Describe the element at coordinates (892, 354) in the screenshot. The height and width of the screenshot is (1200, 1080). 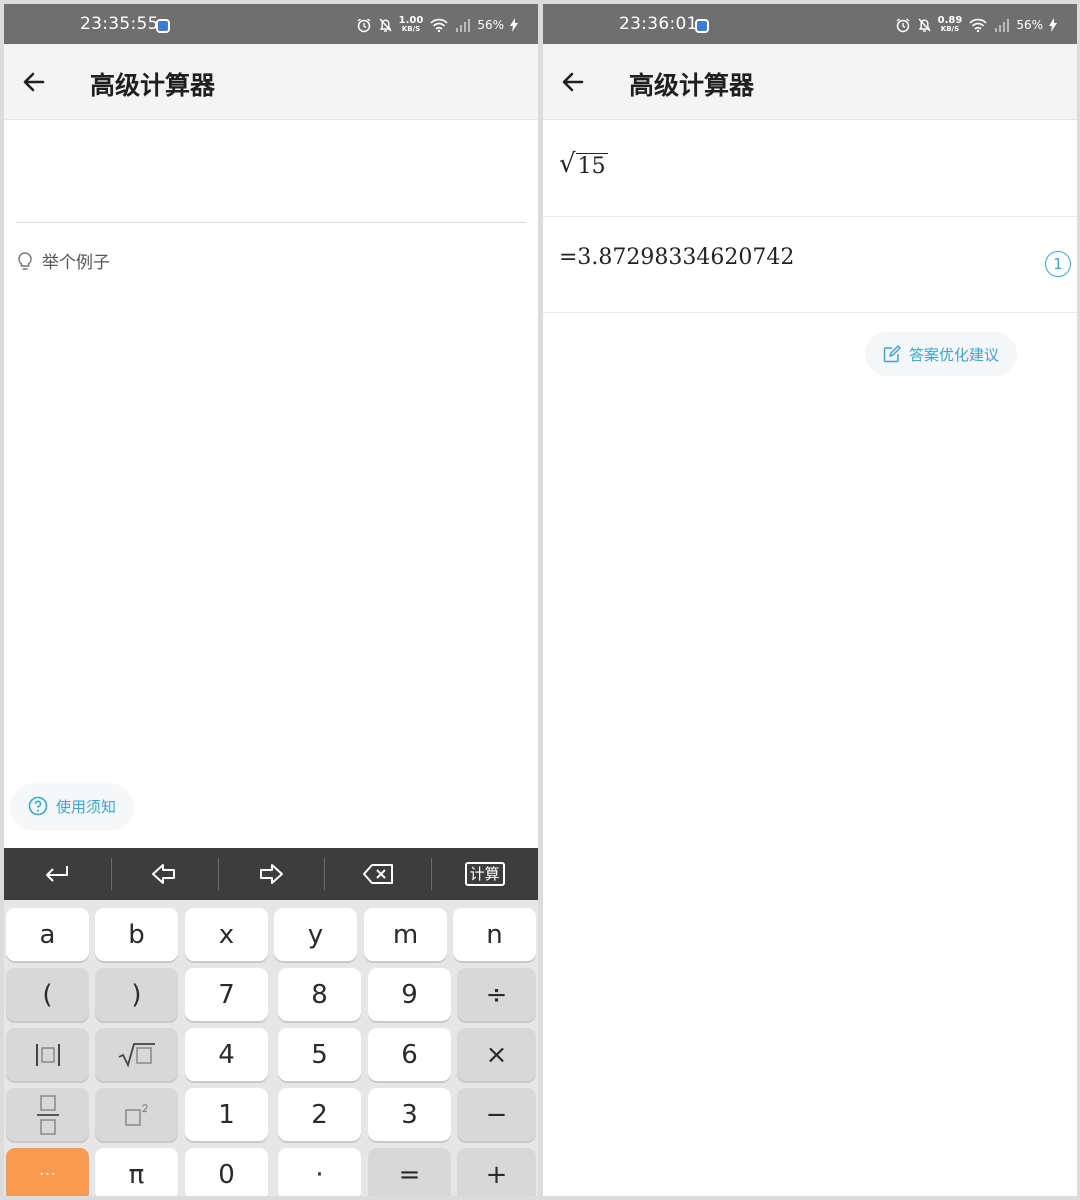
I see `edit-icon` at that location.